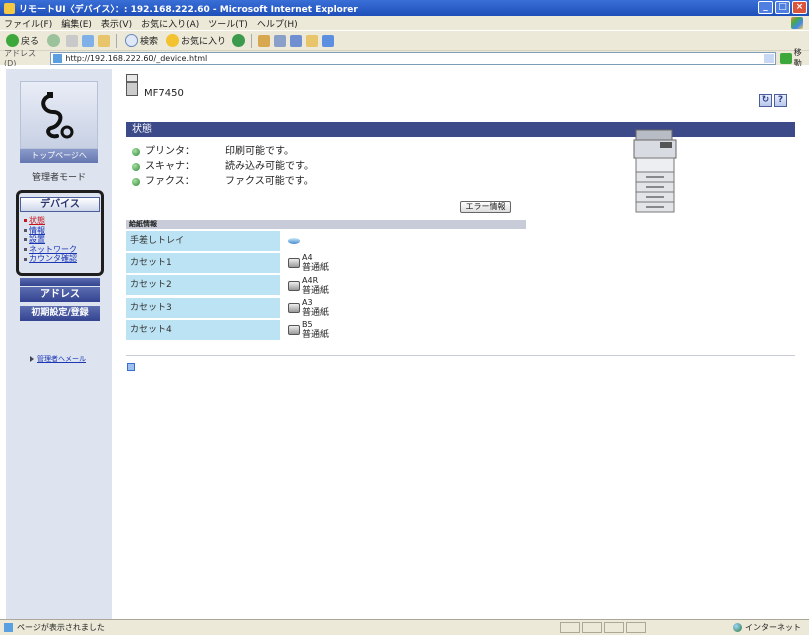  I want to click on submenu-network: ネットワーク, so click(63, 250).